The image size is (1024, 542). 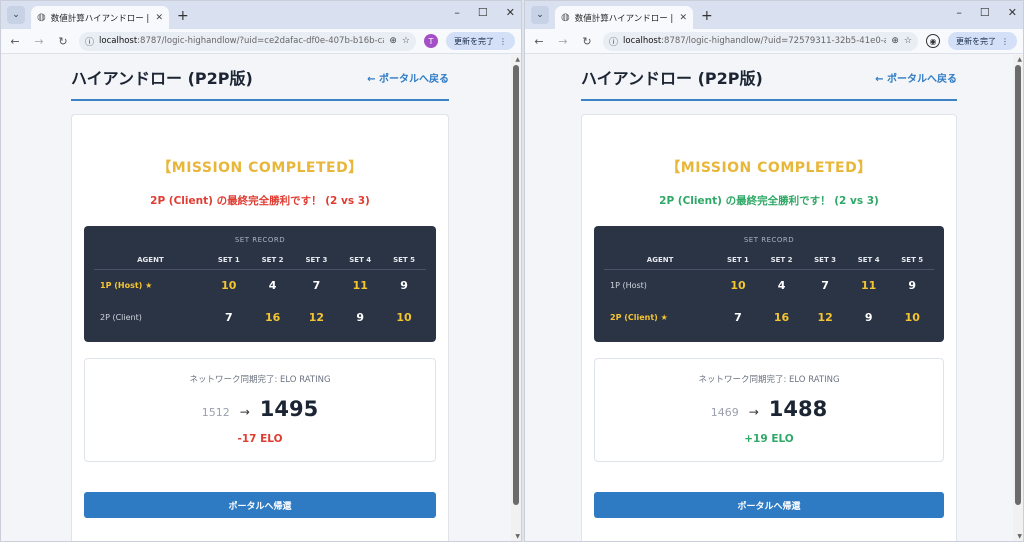 What do you see at coordinates (869, 286) in the screenshot?
I see `set-score: 11` at bounding box center [869, 286].